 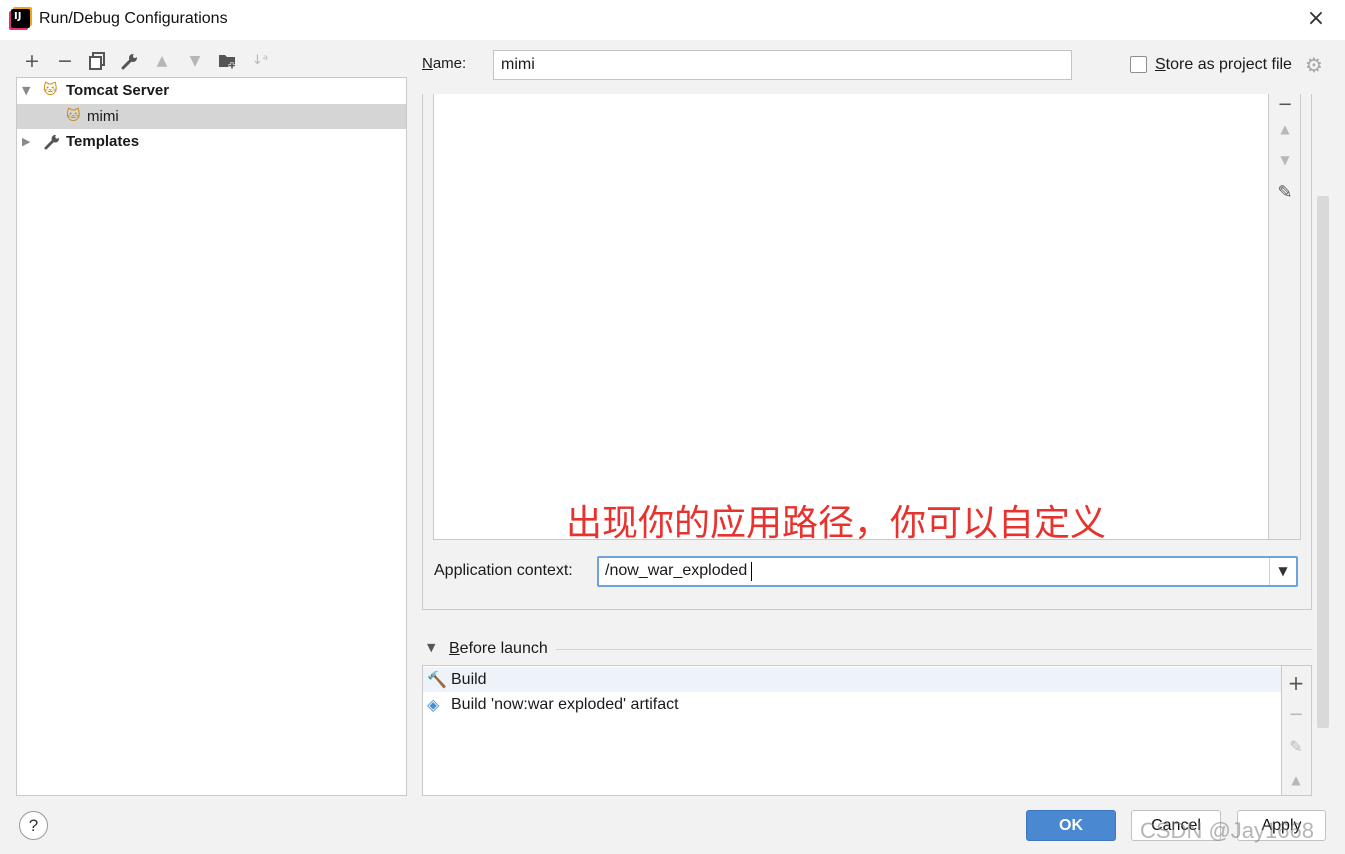 What do you see at coordinates (1227, 830) in the screenshot?
I see `watermark: CSDN @Jay1668` at bounding box center [1227, 830].